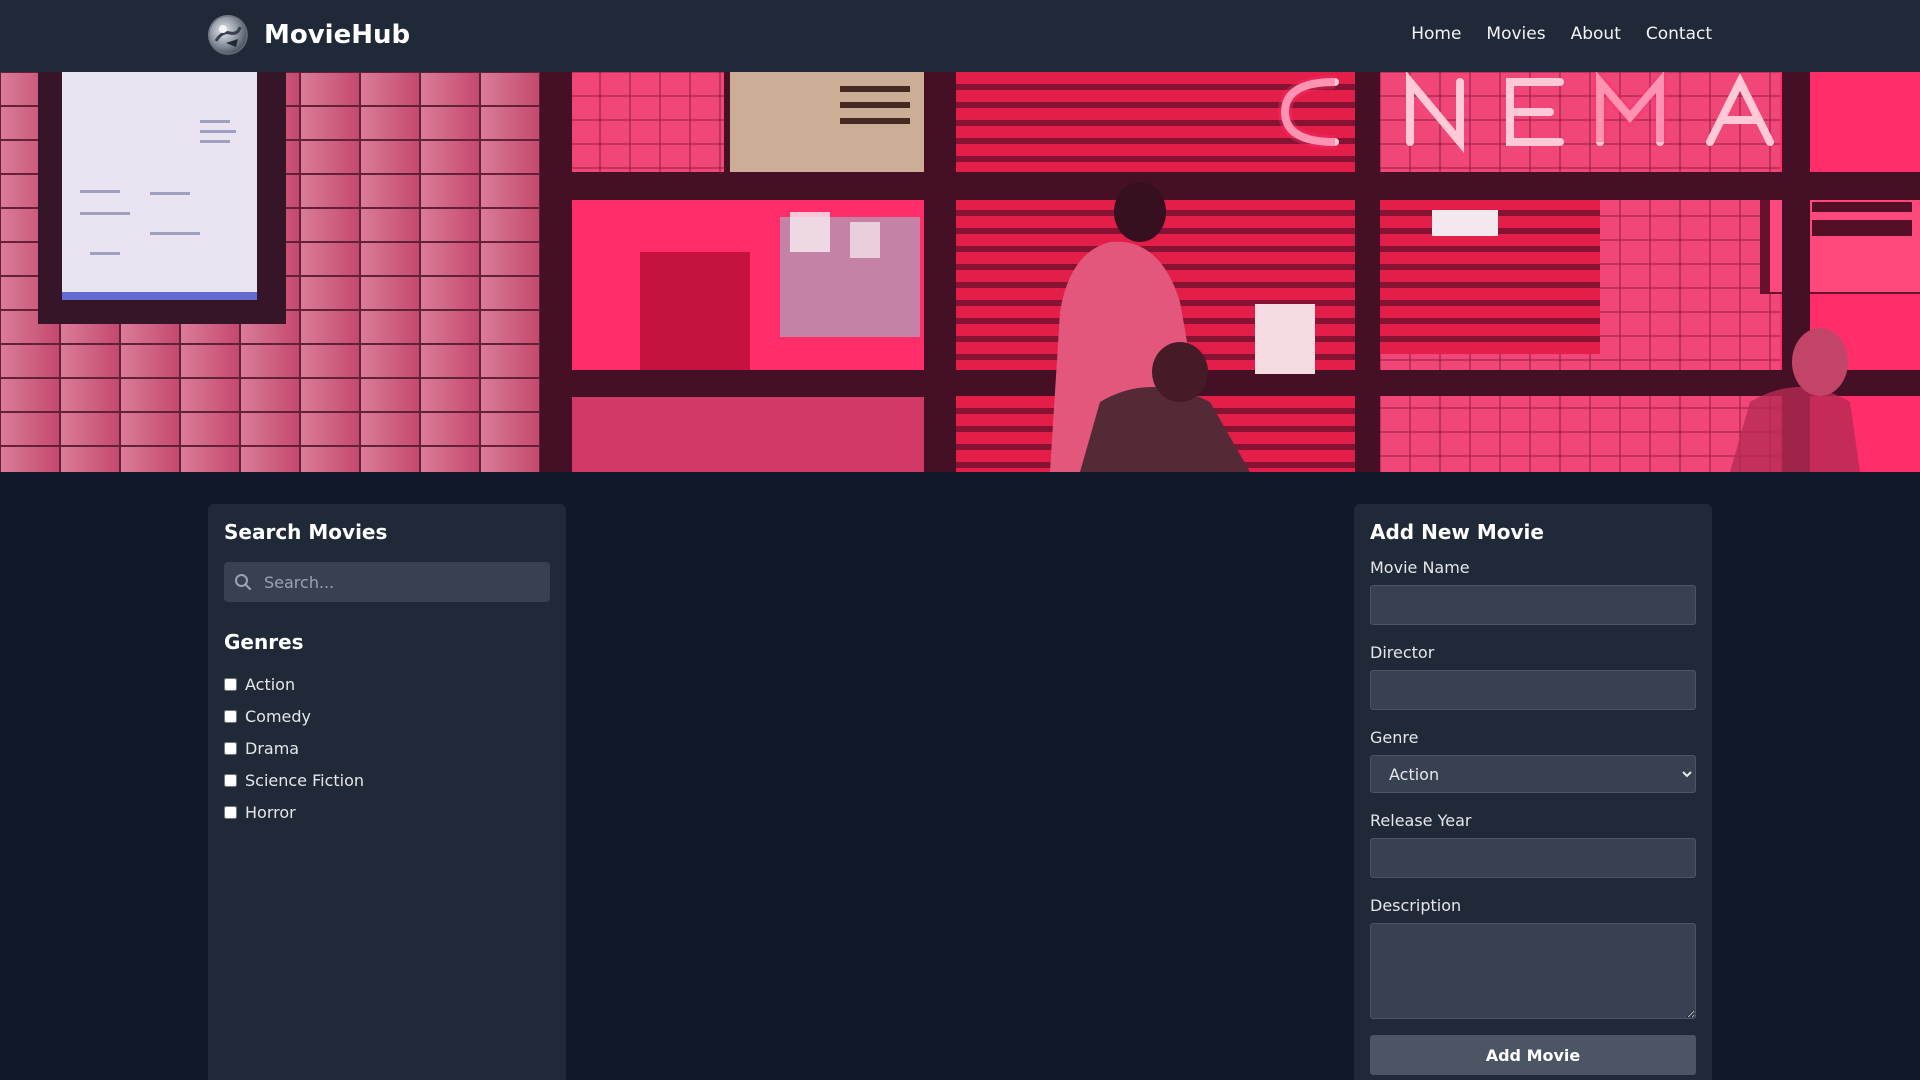 The height and width of the screenshot is (1080, 1920). What do you see at coordinates (270, 812) in the screenshot?
I see `genre-label: Horror` at bounding box center [270, 812].